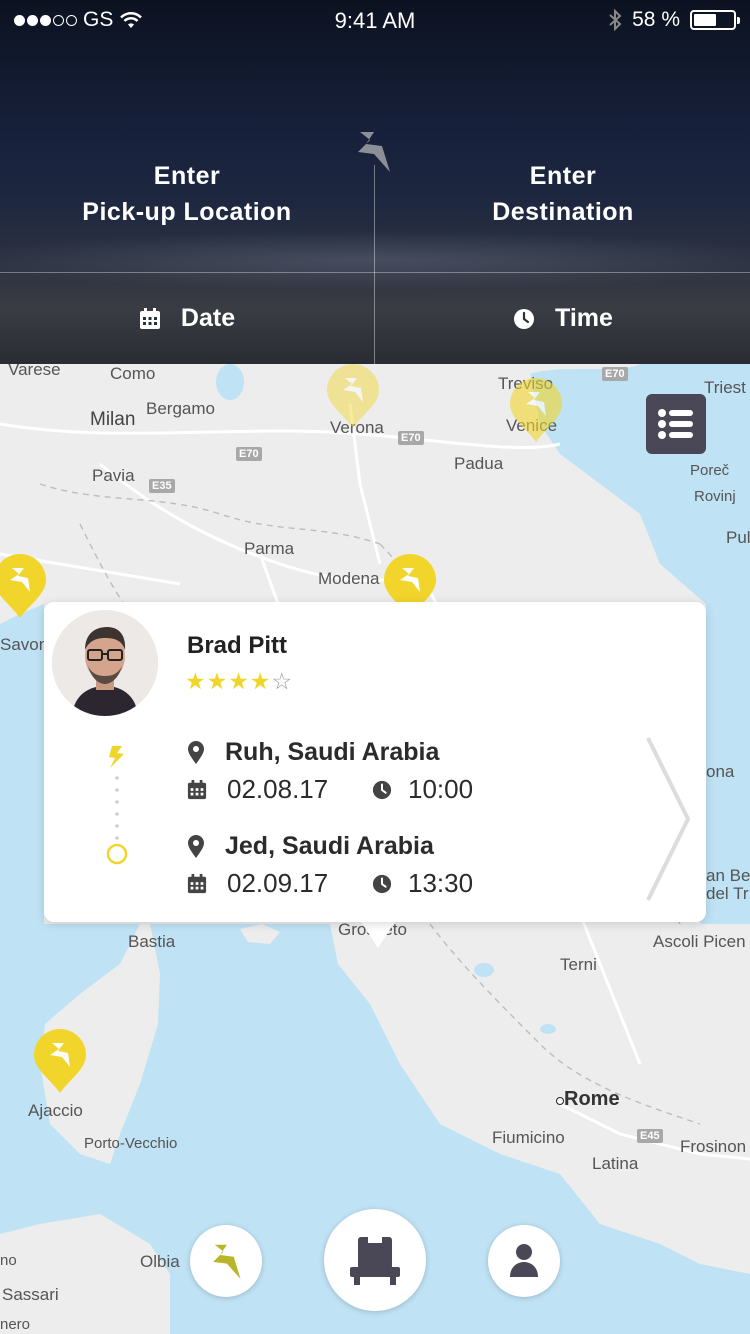  What do you see at coordinates (330, 865) in the screenshot?
I see `dropoff-stop: Jed, Saudi Arabia 02.09.17 13:30` at bounding box center [330, 865].